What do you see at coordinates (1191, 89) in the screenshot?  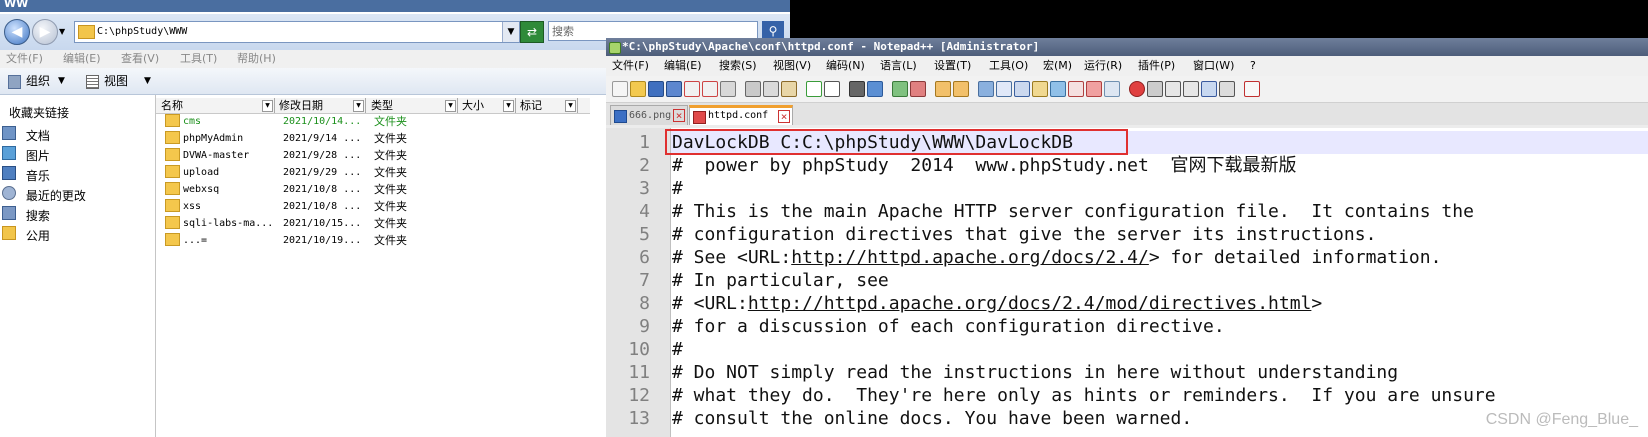 I see `play-macro-multiple-icon` at bounding box center [1191, 89].